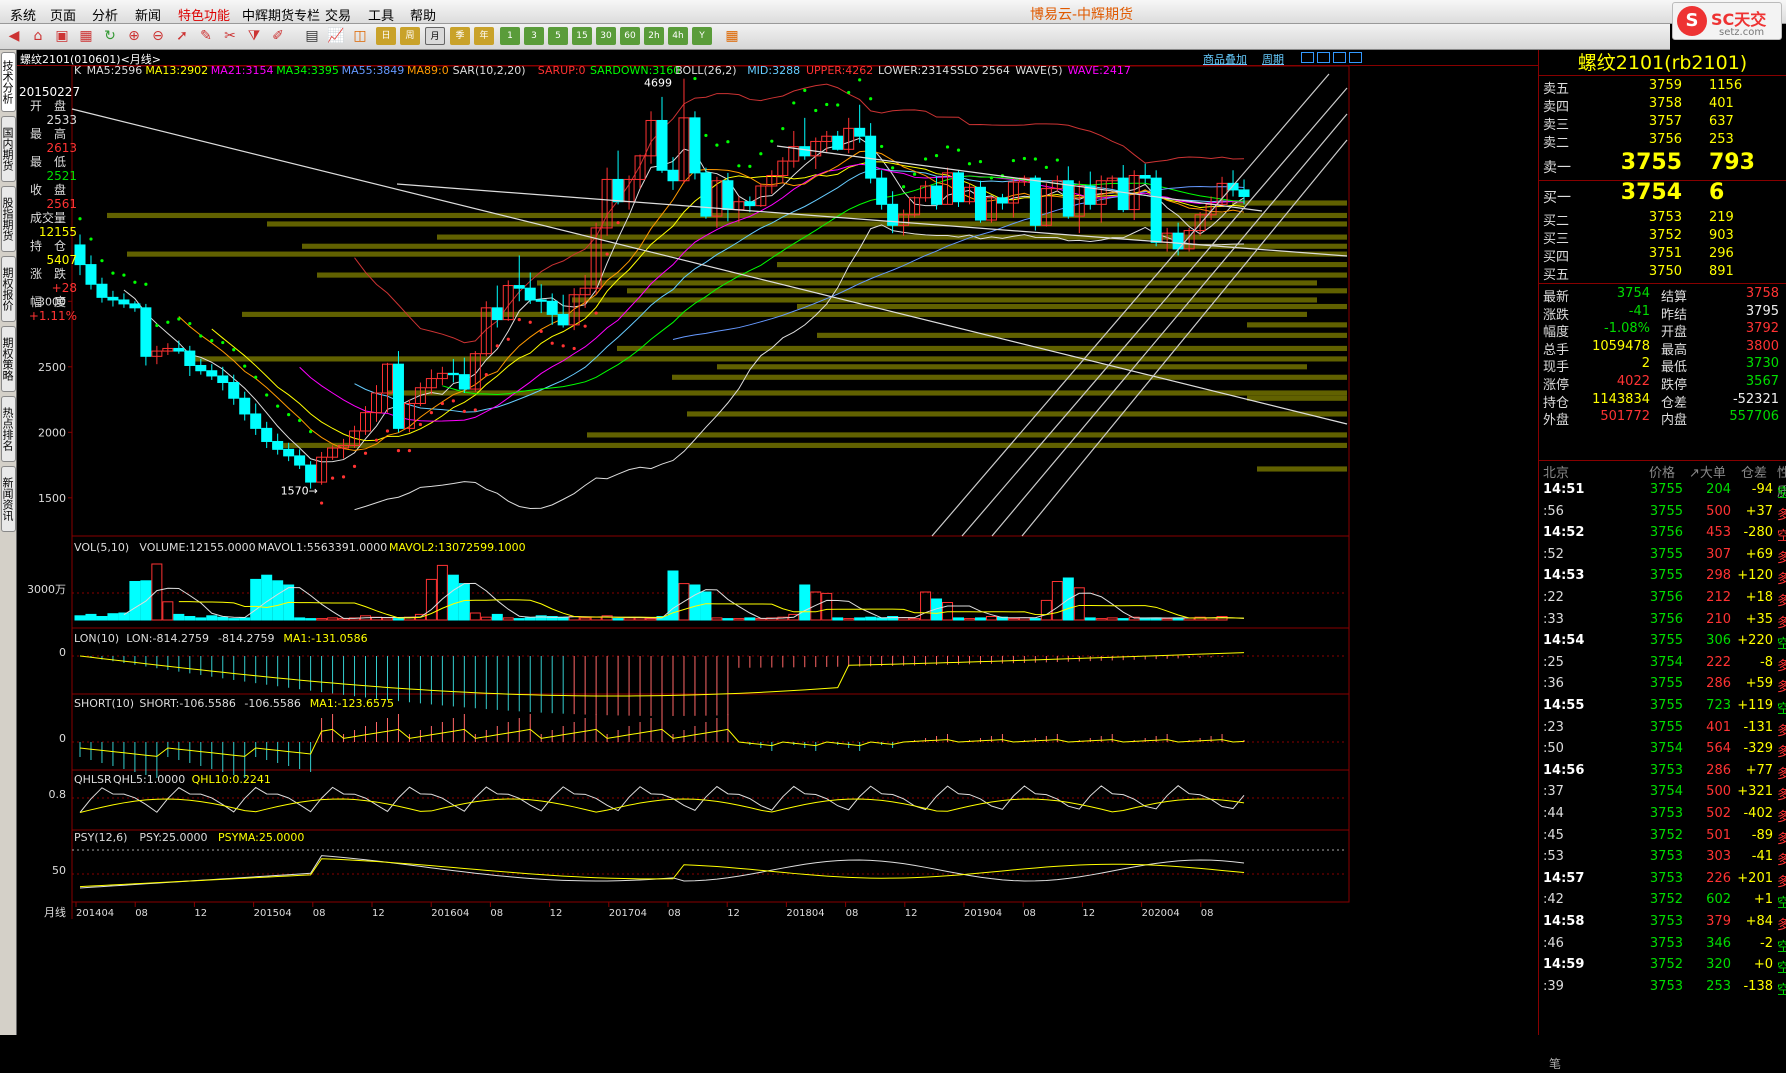 The height and width of the screenshot is (1073, 1786). I want to click on period-1min: 1, so click(510, 36).